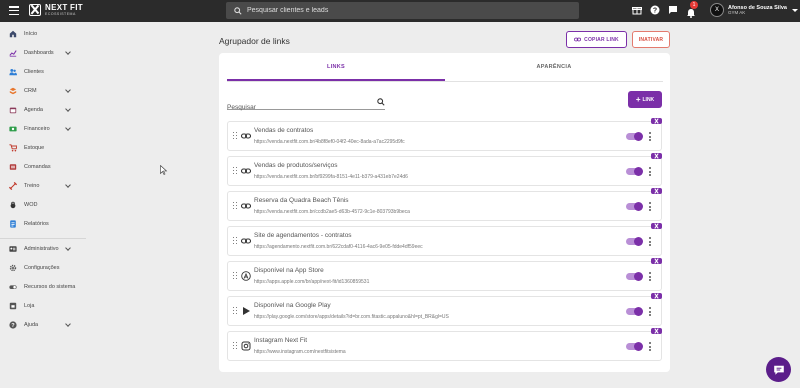 This screenshot has height=388, width=800. Describe the element at coordinates (651, 39) in the screenshot. I see `inactivate-button: INATIVAR` at that location.